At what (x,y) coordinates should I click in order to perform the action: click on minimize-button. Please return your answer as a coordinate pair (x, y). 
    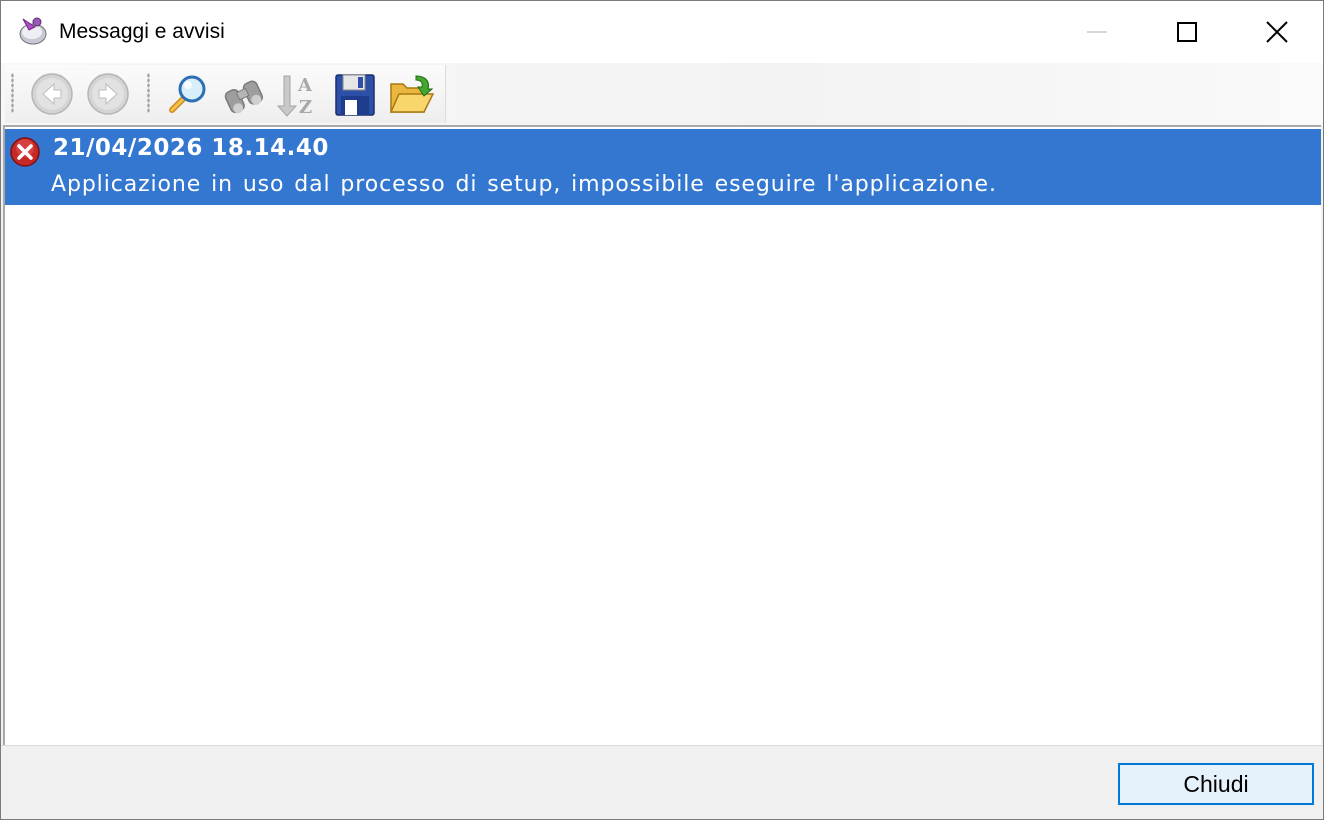
    Looking at the image, I should click on (1097, 32).